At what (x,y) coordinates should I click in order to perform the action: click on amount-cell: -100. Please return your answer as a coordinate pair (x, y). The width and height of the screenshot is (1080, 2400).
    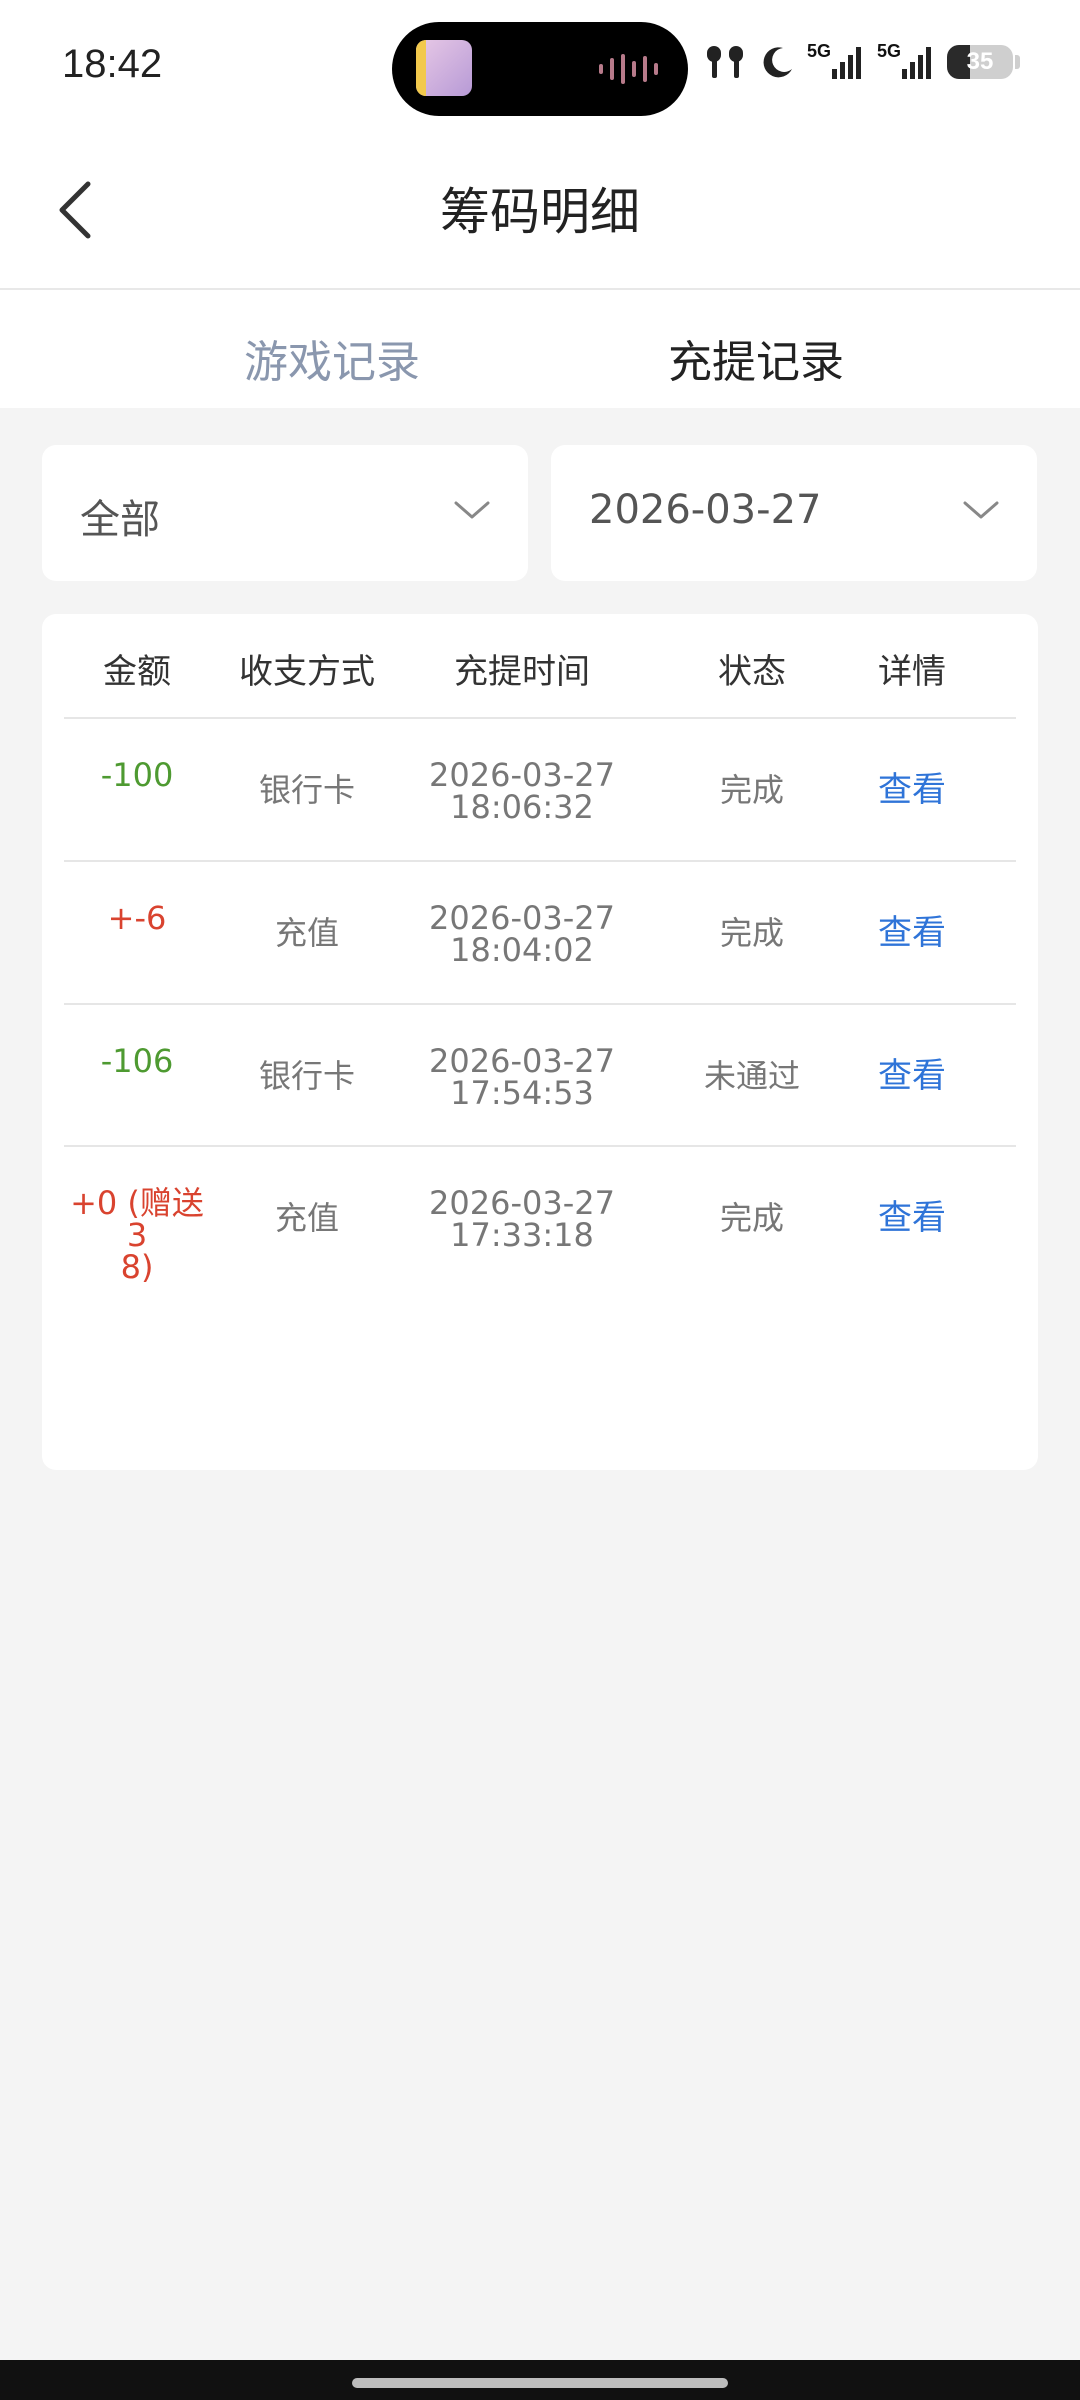
    Looking at the image, I should click on (137, 775).